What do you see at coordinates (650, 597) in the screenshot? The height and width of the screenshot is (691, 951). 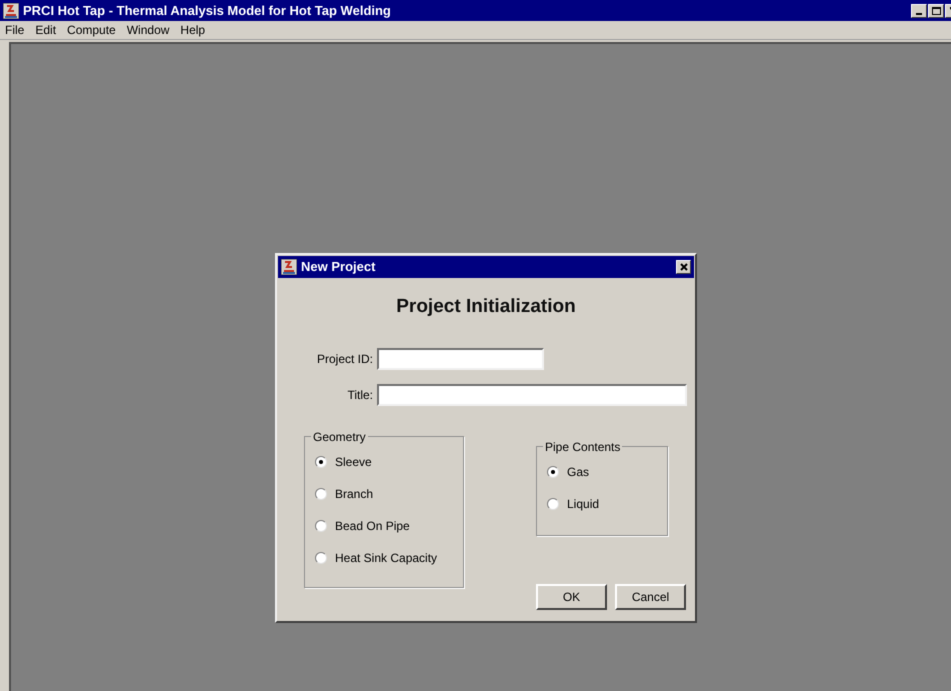 I see `dialog-button: Cancel` at bounding box center [650, 597].